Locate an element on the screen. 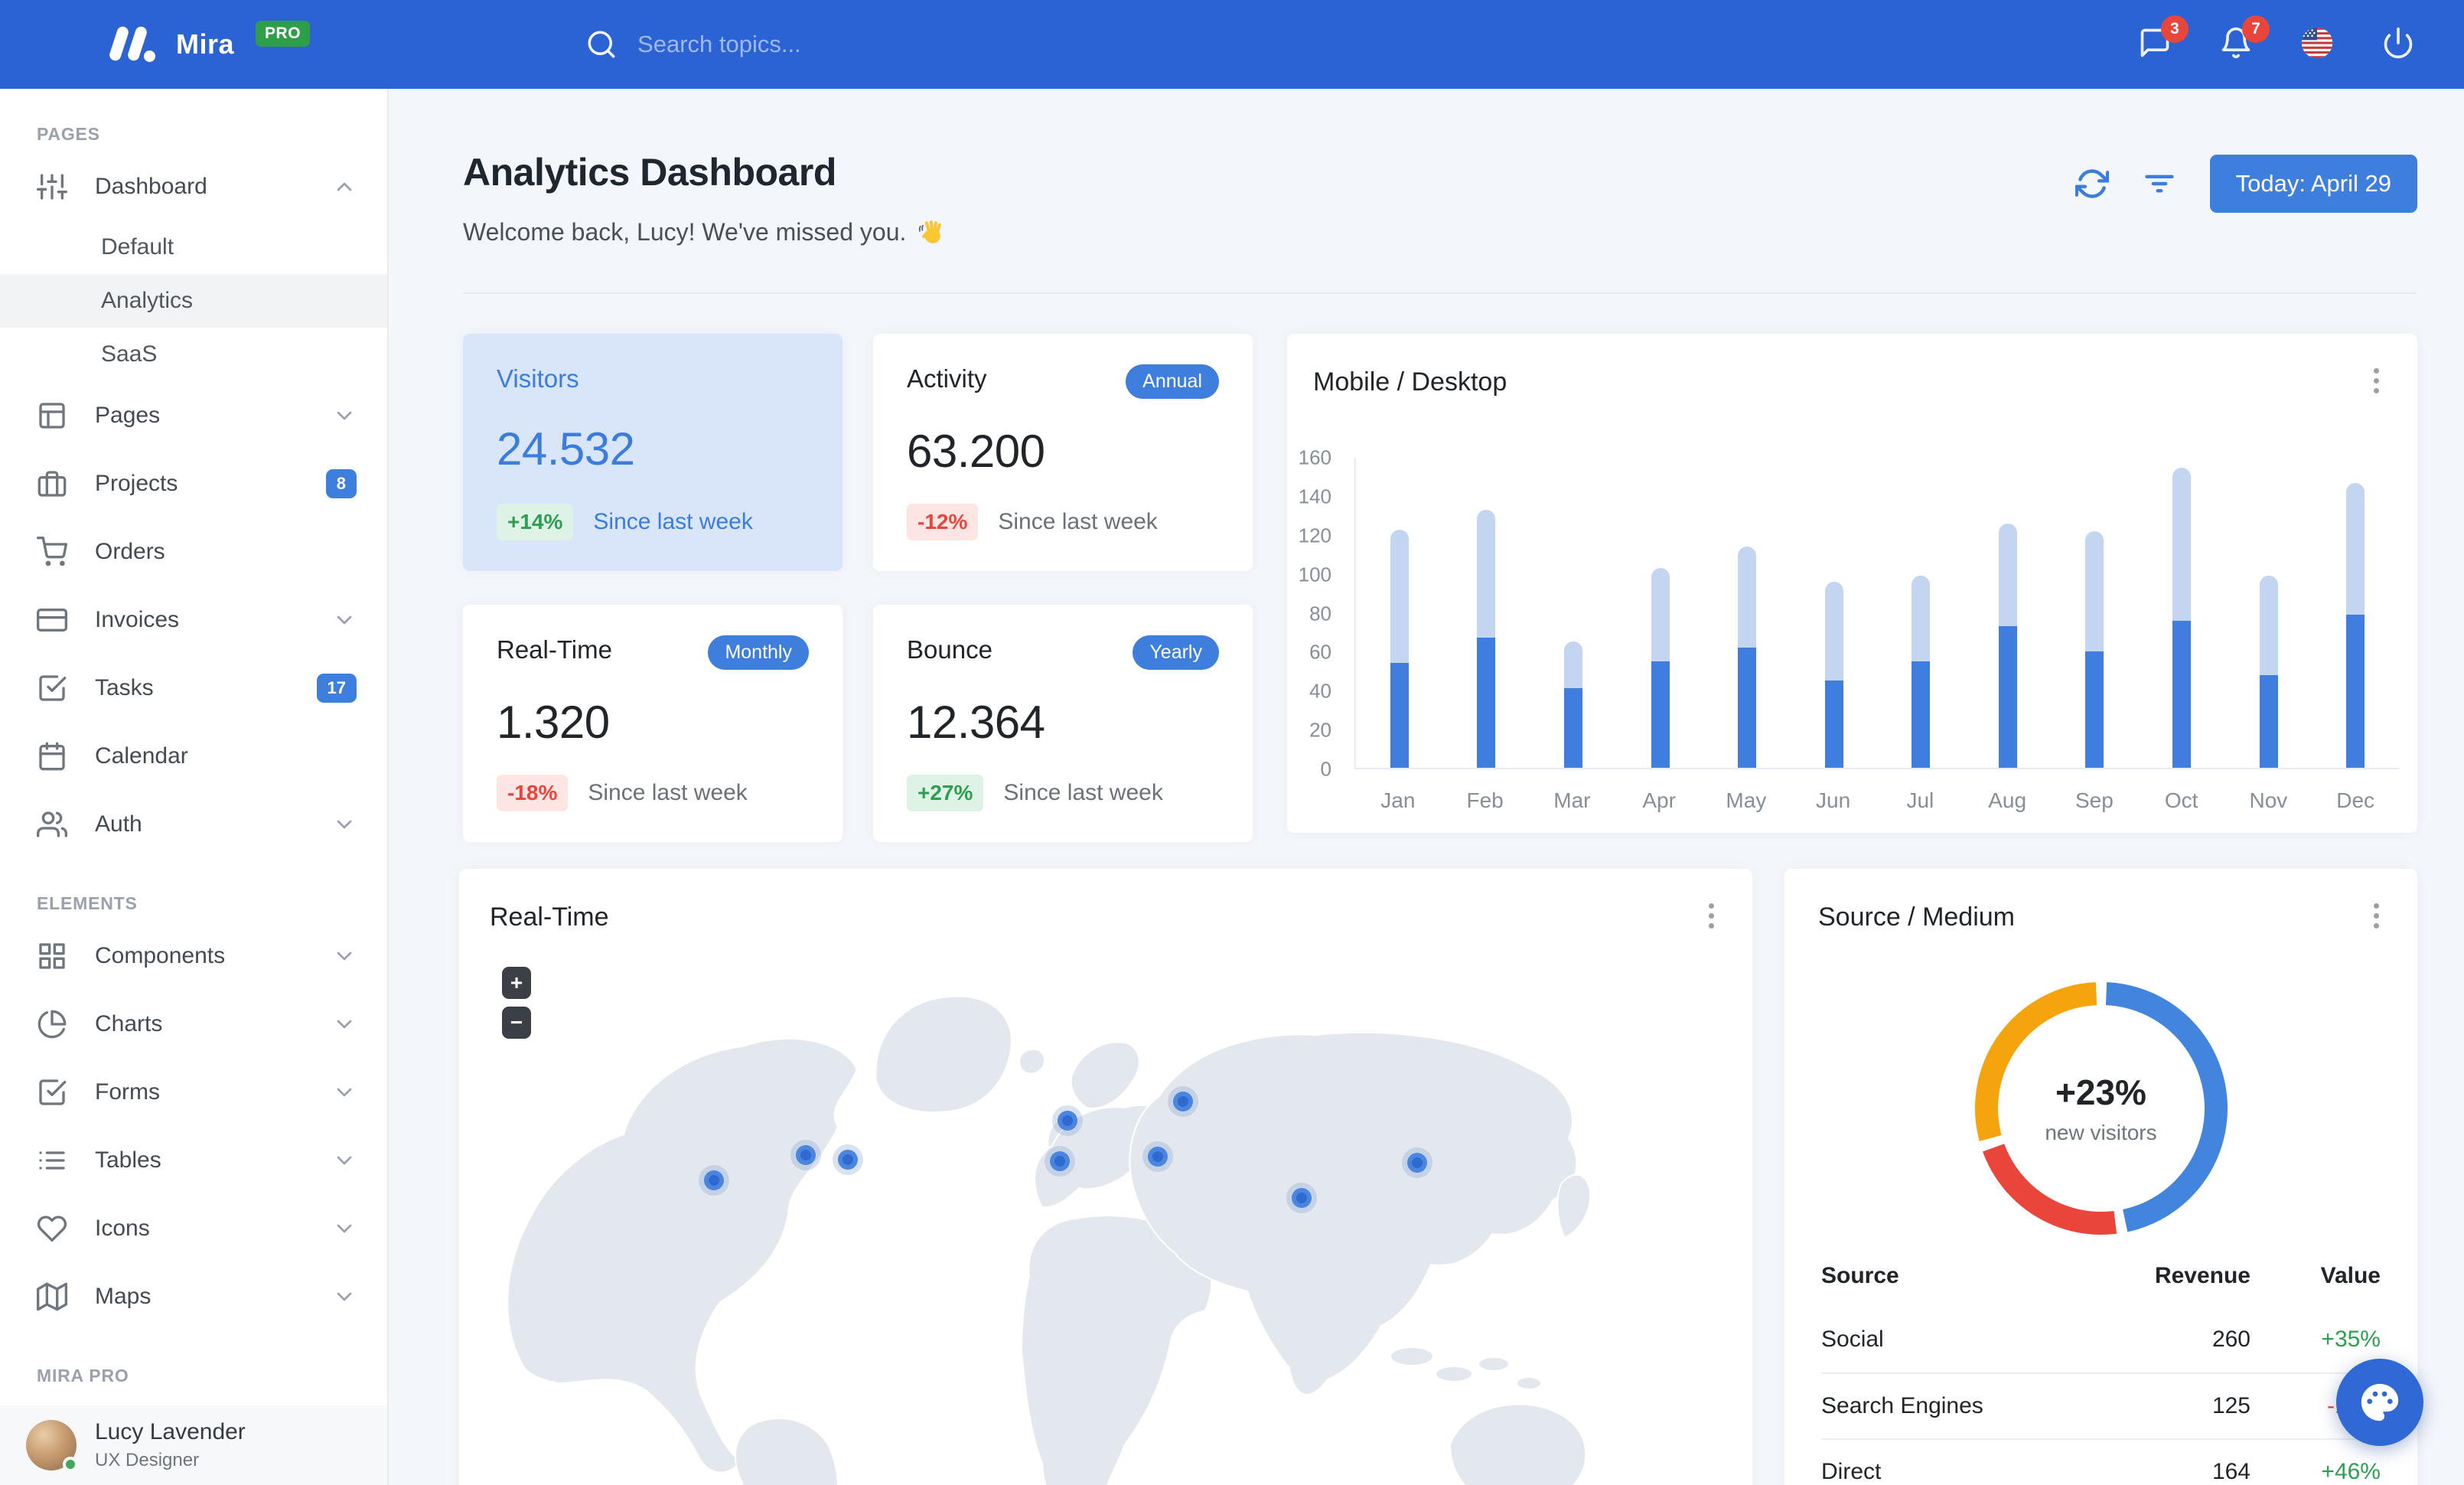  mira-logo-icon is located at coordinates (131, 44).